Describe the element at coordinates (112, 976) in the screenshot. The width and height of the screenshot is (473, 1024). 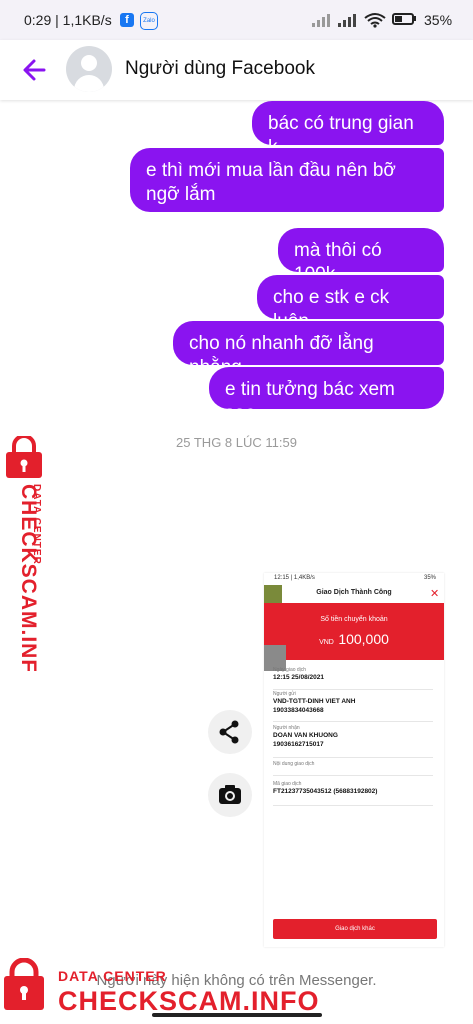
I see `watermark-data-center: DATA CENTER` at that location.